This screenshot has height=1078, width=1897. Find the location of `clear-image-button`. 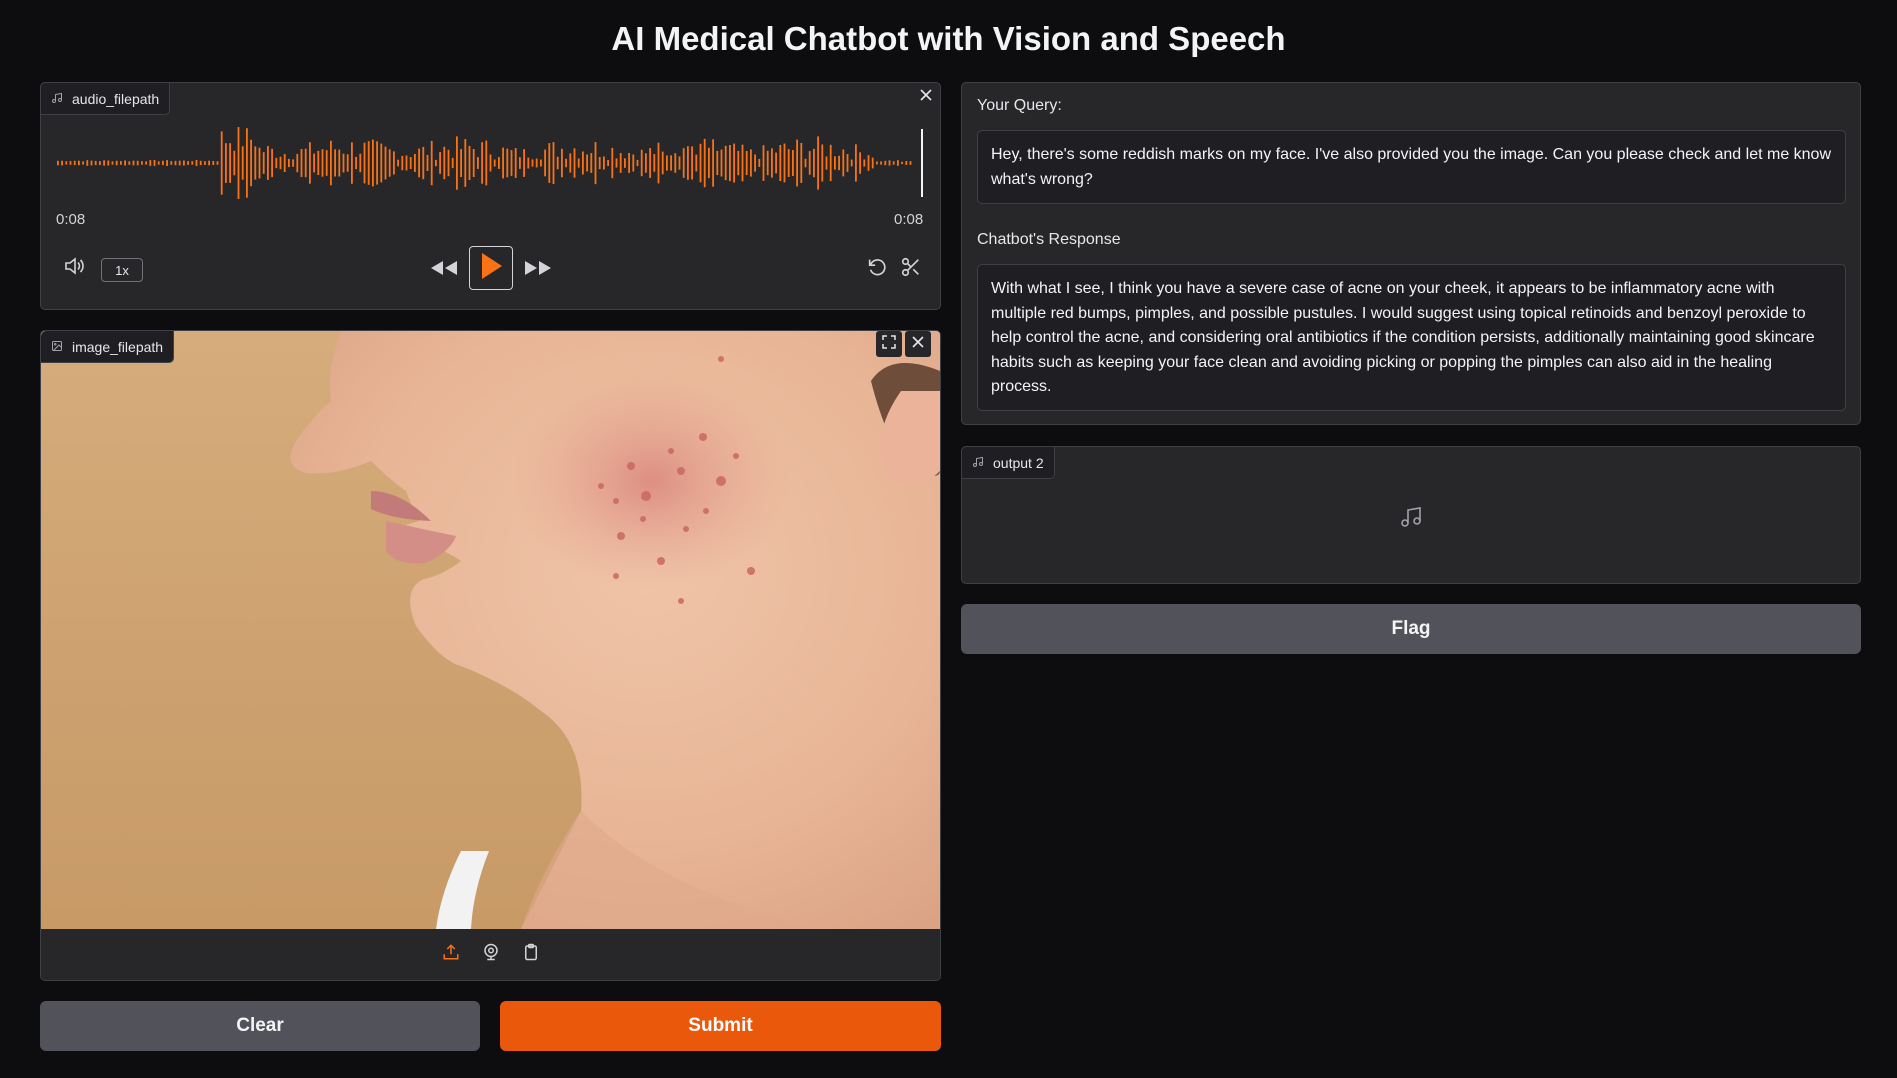

clear-image-button is located at coordinates (918, 344).